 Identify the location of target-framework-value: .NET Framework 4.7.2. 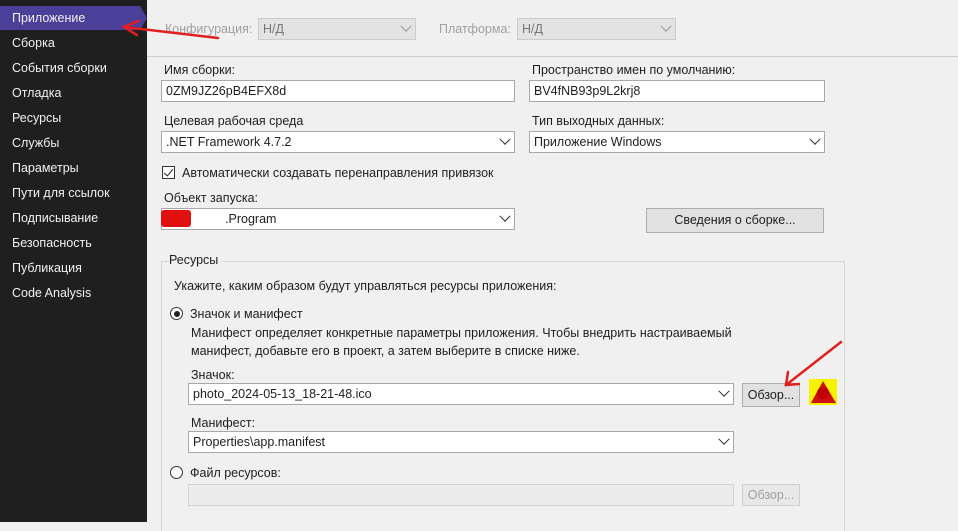
(229, 142).